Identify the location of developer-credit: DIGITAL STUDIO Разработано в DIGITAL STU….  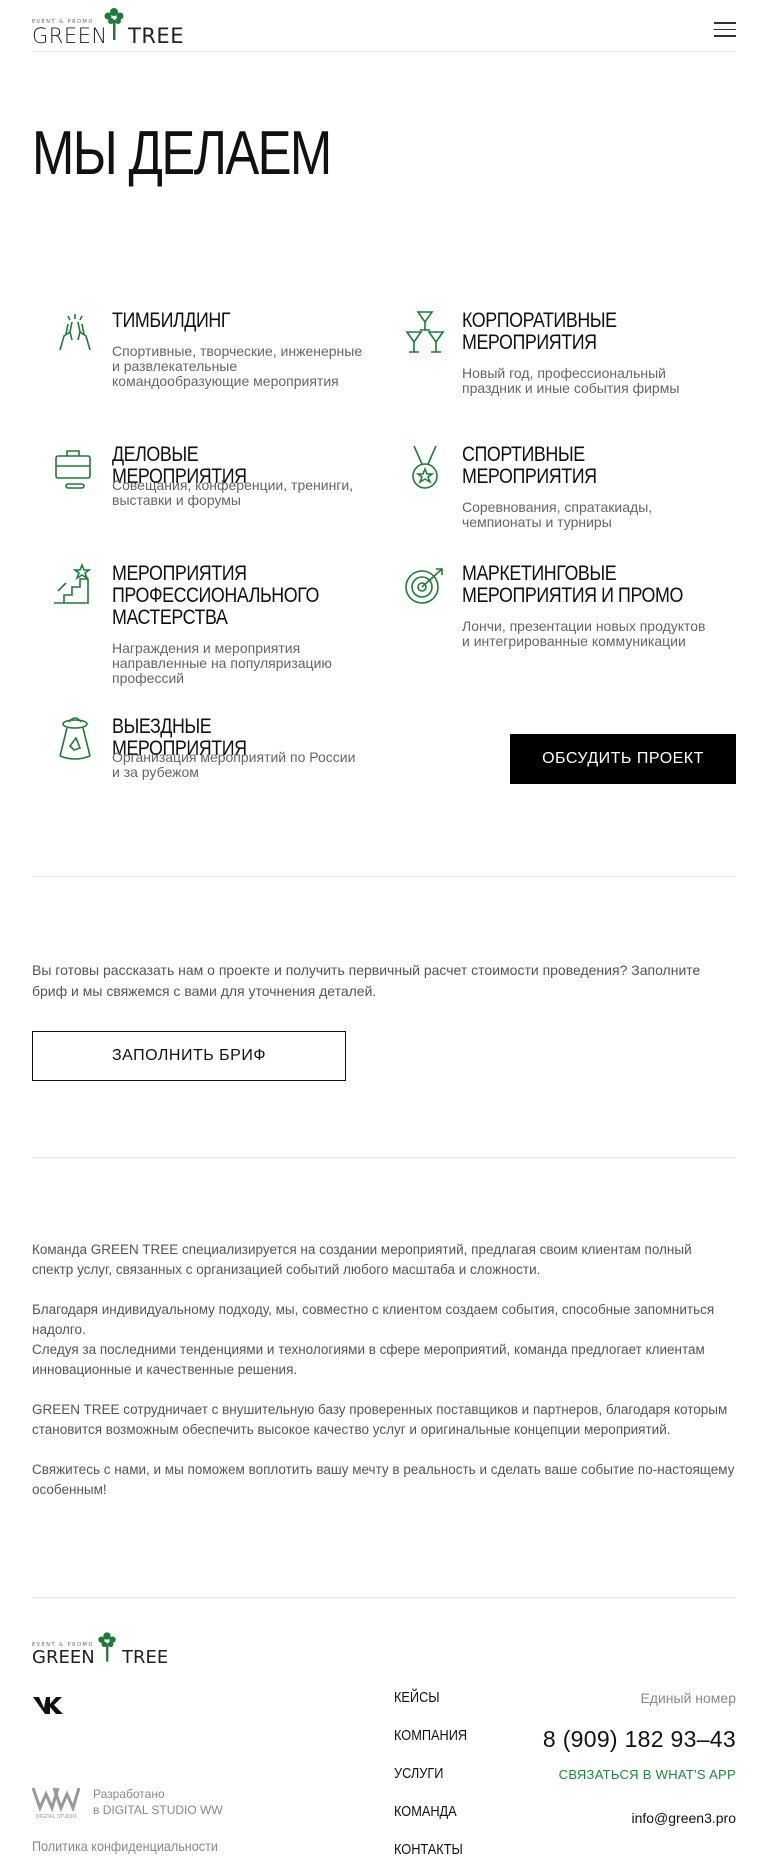
(142, 1804).